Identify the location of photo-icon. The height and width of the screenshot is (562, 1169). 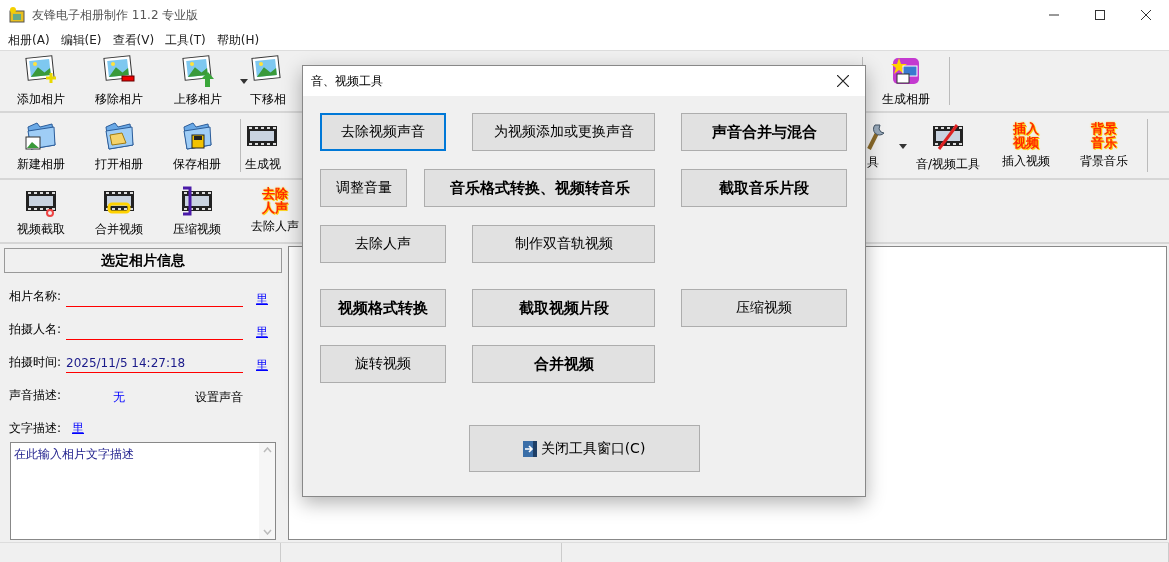
(198, 71).